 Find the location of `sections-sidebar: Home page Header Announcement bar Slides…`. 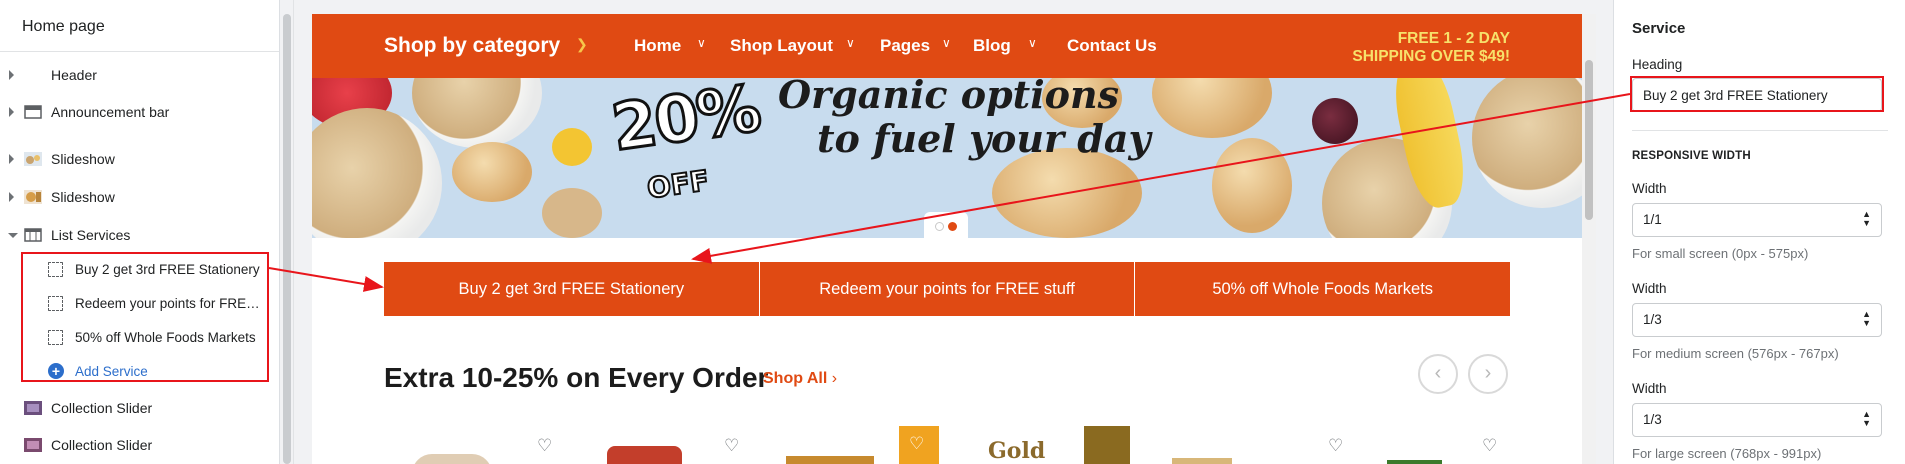

sections-sidebar: Home page Header Announcement bar Slides… is located at coordinates (140, 232).